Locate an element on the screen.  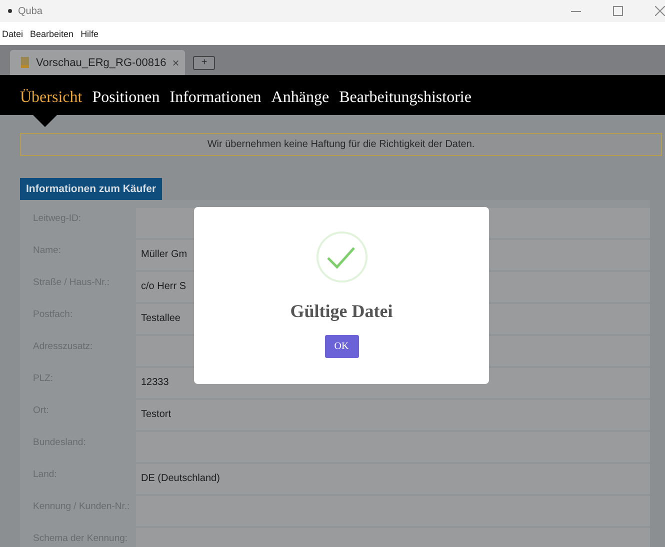
menu-item: Hilfe is located at coordinates (89, 33).